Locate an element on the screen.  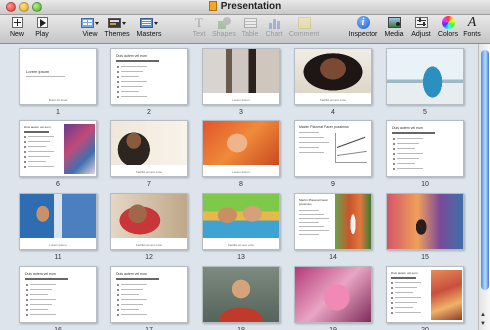
table-button: Table is located at coordinates (250, 29).